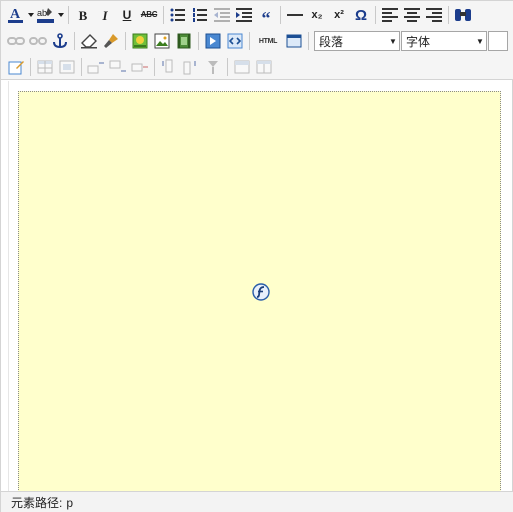 The width and height of the screenshot is (513, 512). I want to click on merge-cells-button, so click(242, 67).